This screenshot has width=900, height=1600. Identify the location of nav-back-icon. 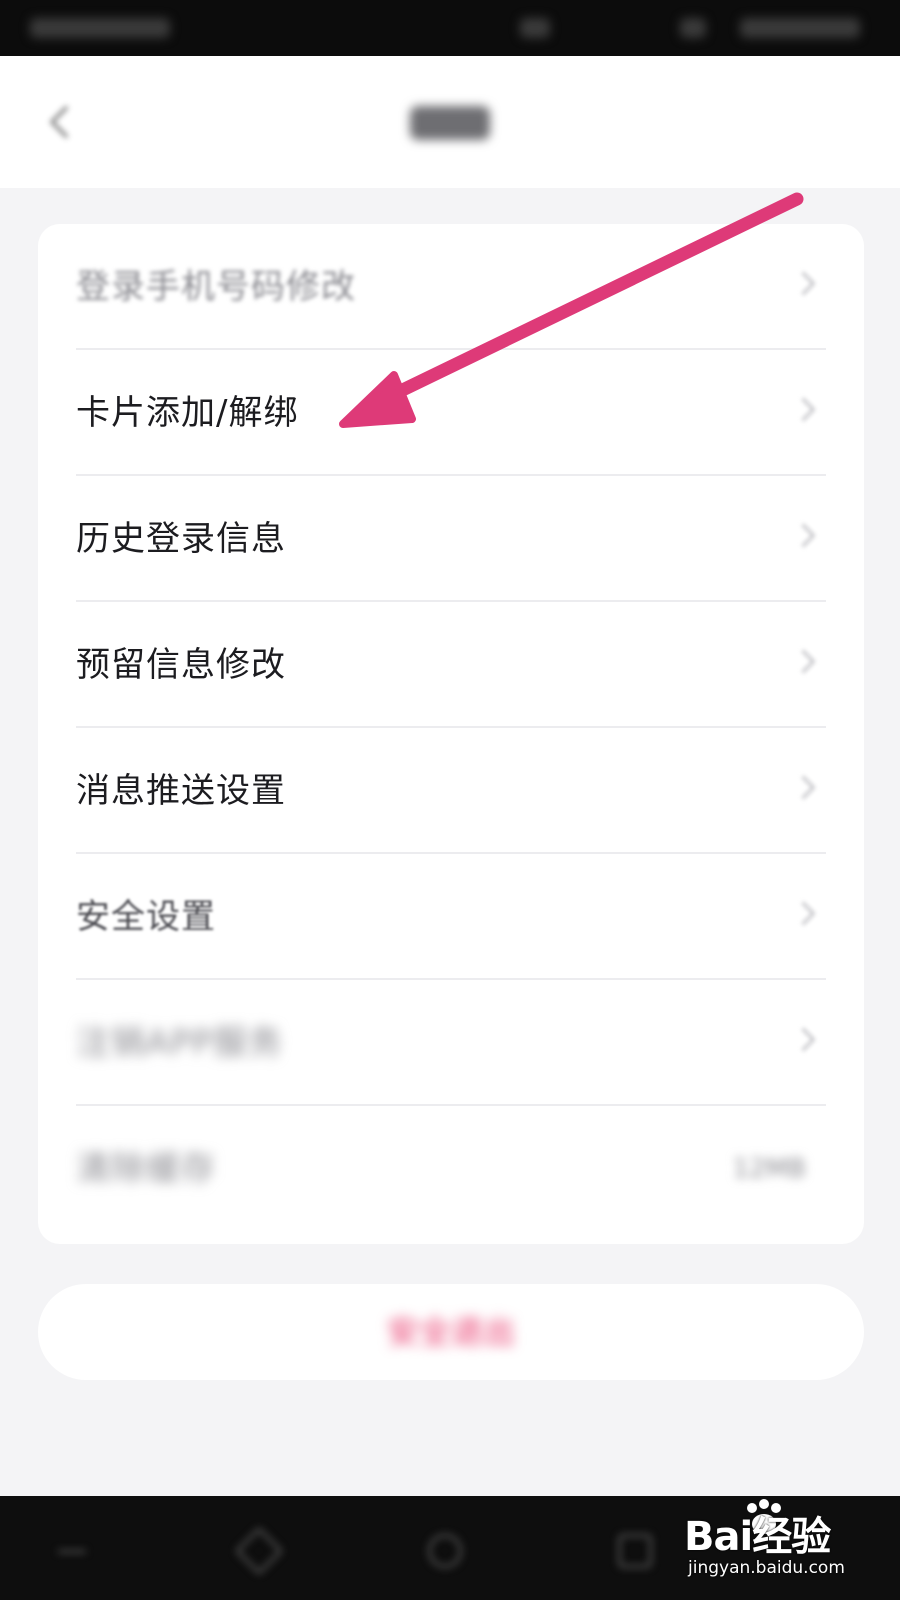
(259, 1551).